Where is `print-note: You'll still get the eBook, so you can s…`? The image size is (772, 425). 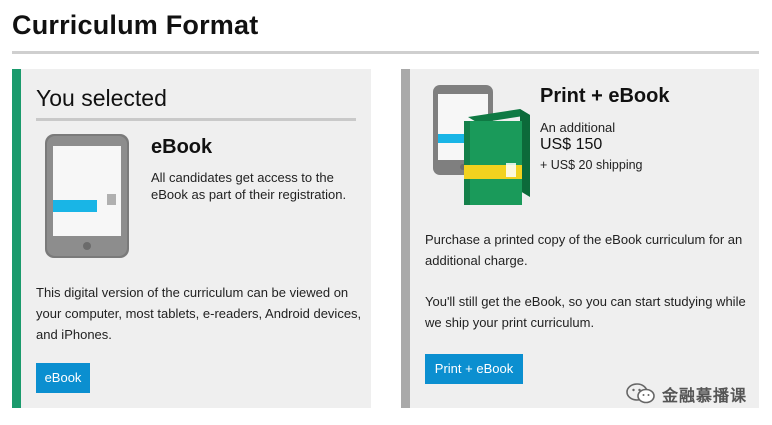
print-note: You'll still get the eBook, so you can s… is located at coordinates (585, 312).